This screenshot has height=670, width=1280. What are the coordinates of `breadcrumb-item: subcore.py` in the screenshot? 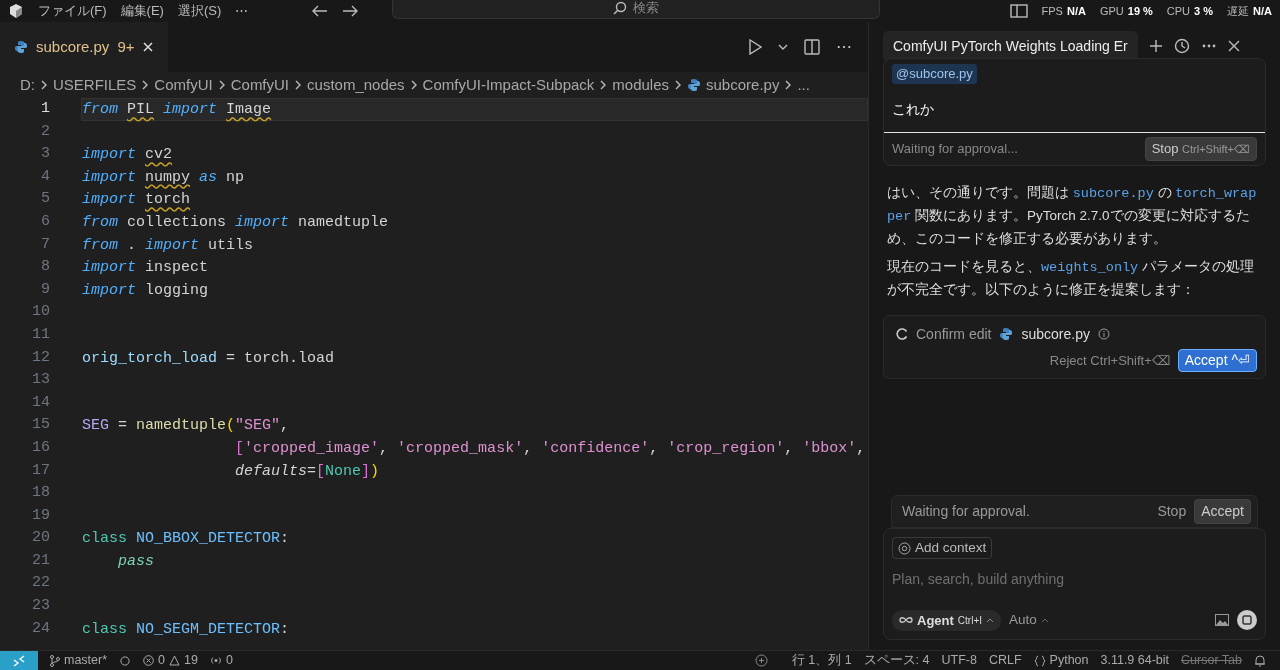 It's located at (743, 85).